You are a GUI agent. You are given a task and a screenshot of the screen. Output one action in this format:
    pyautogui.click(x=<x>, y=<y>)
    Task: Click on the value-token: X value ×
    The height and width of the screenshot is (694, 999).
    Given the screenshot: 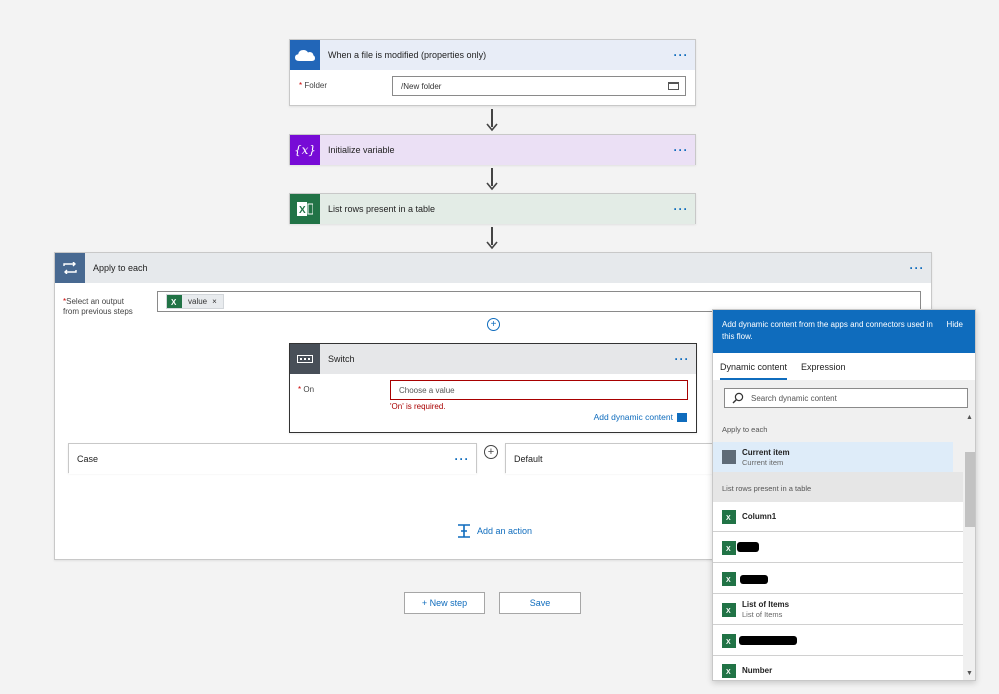 What is the action you would take?
    pyautogui.click(x=195, y=301)
    